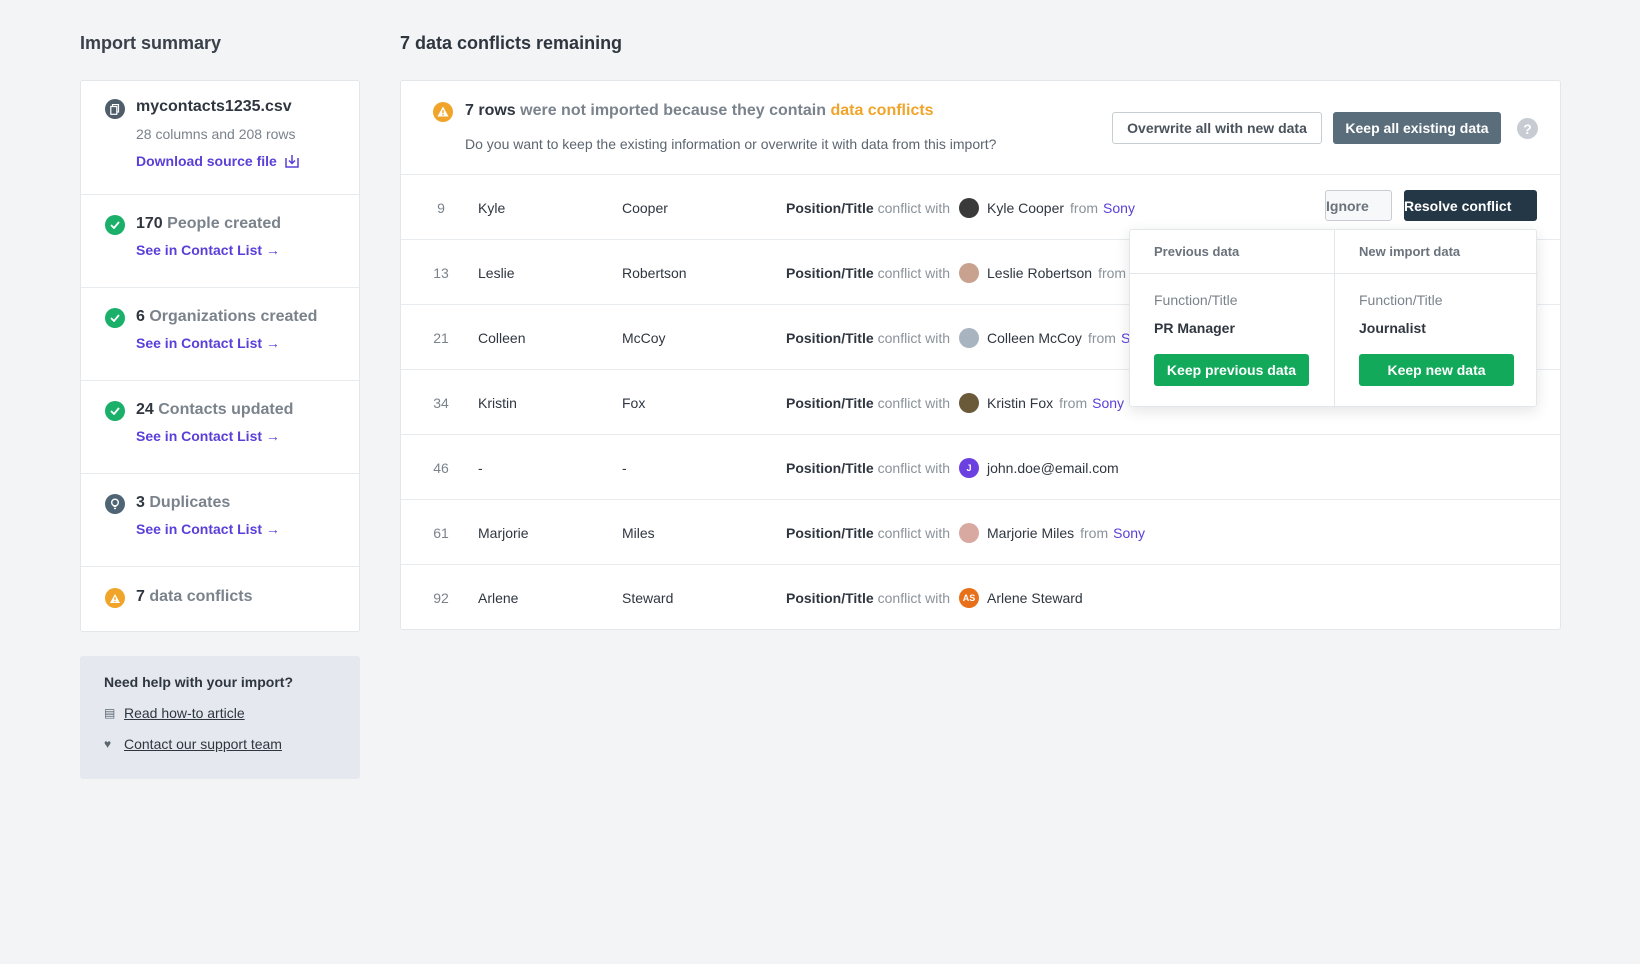  I want to click on import-summary-title: Import summary, so click(151, 43).